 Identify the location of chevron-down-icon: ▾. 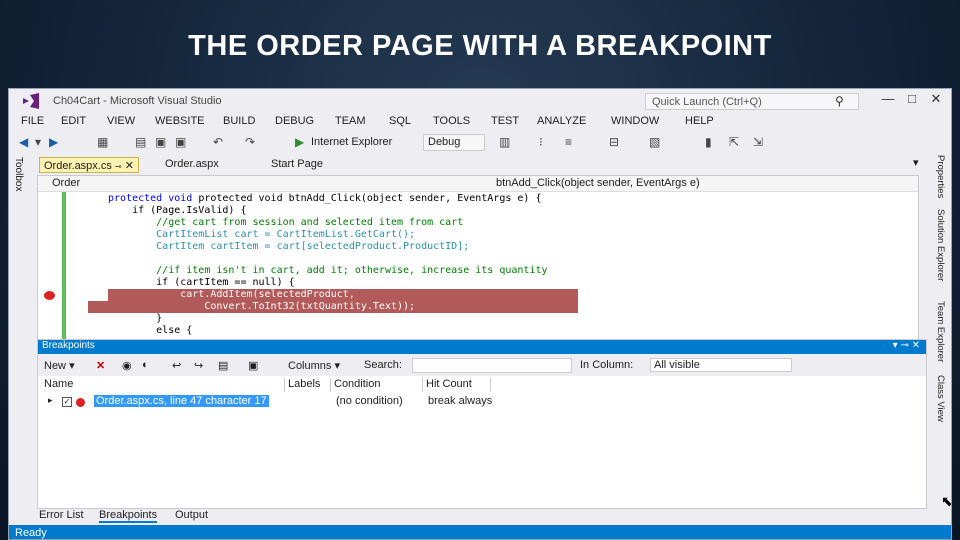
(916, 163).